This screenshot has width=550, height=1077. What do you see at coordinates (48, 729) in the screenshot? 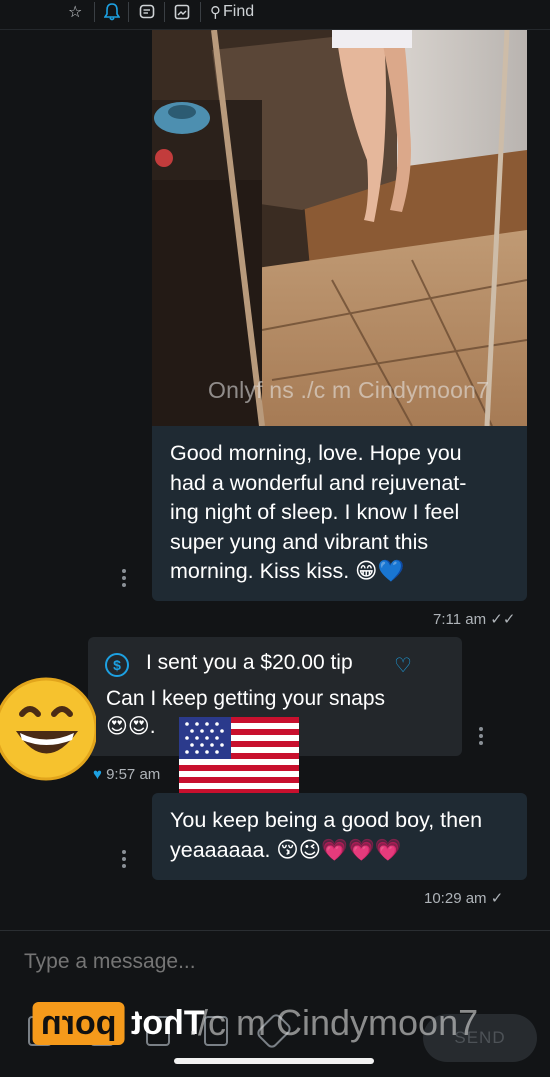
I see `grinning-face-sticker` at bounding box center [48, 729].